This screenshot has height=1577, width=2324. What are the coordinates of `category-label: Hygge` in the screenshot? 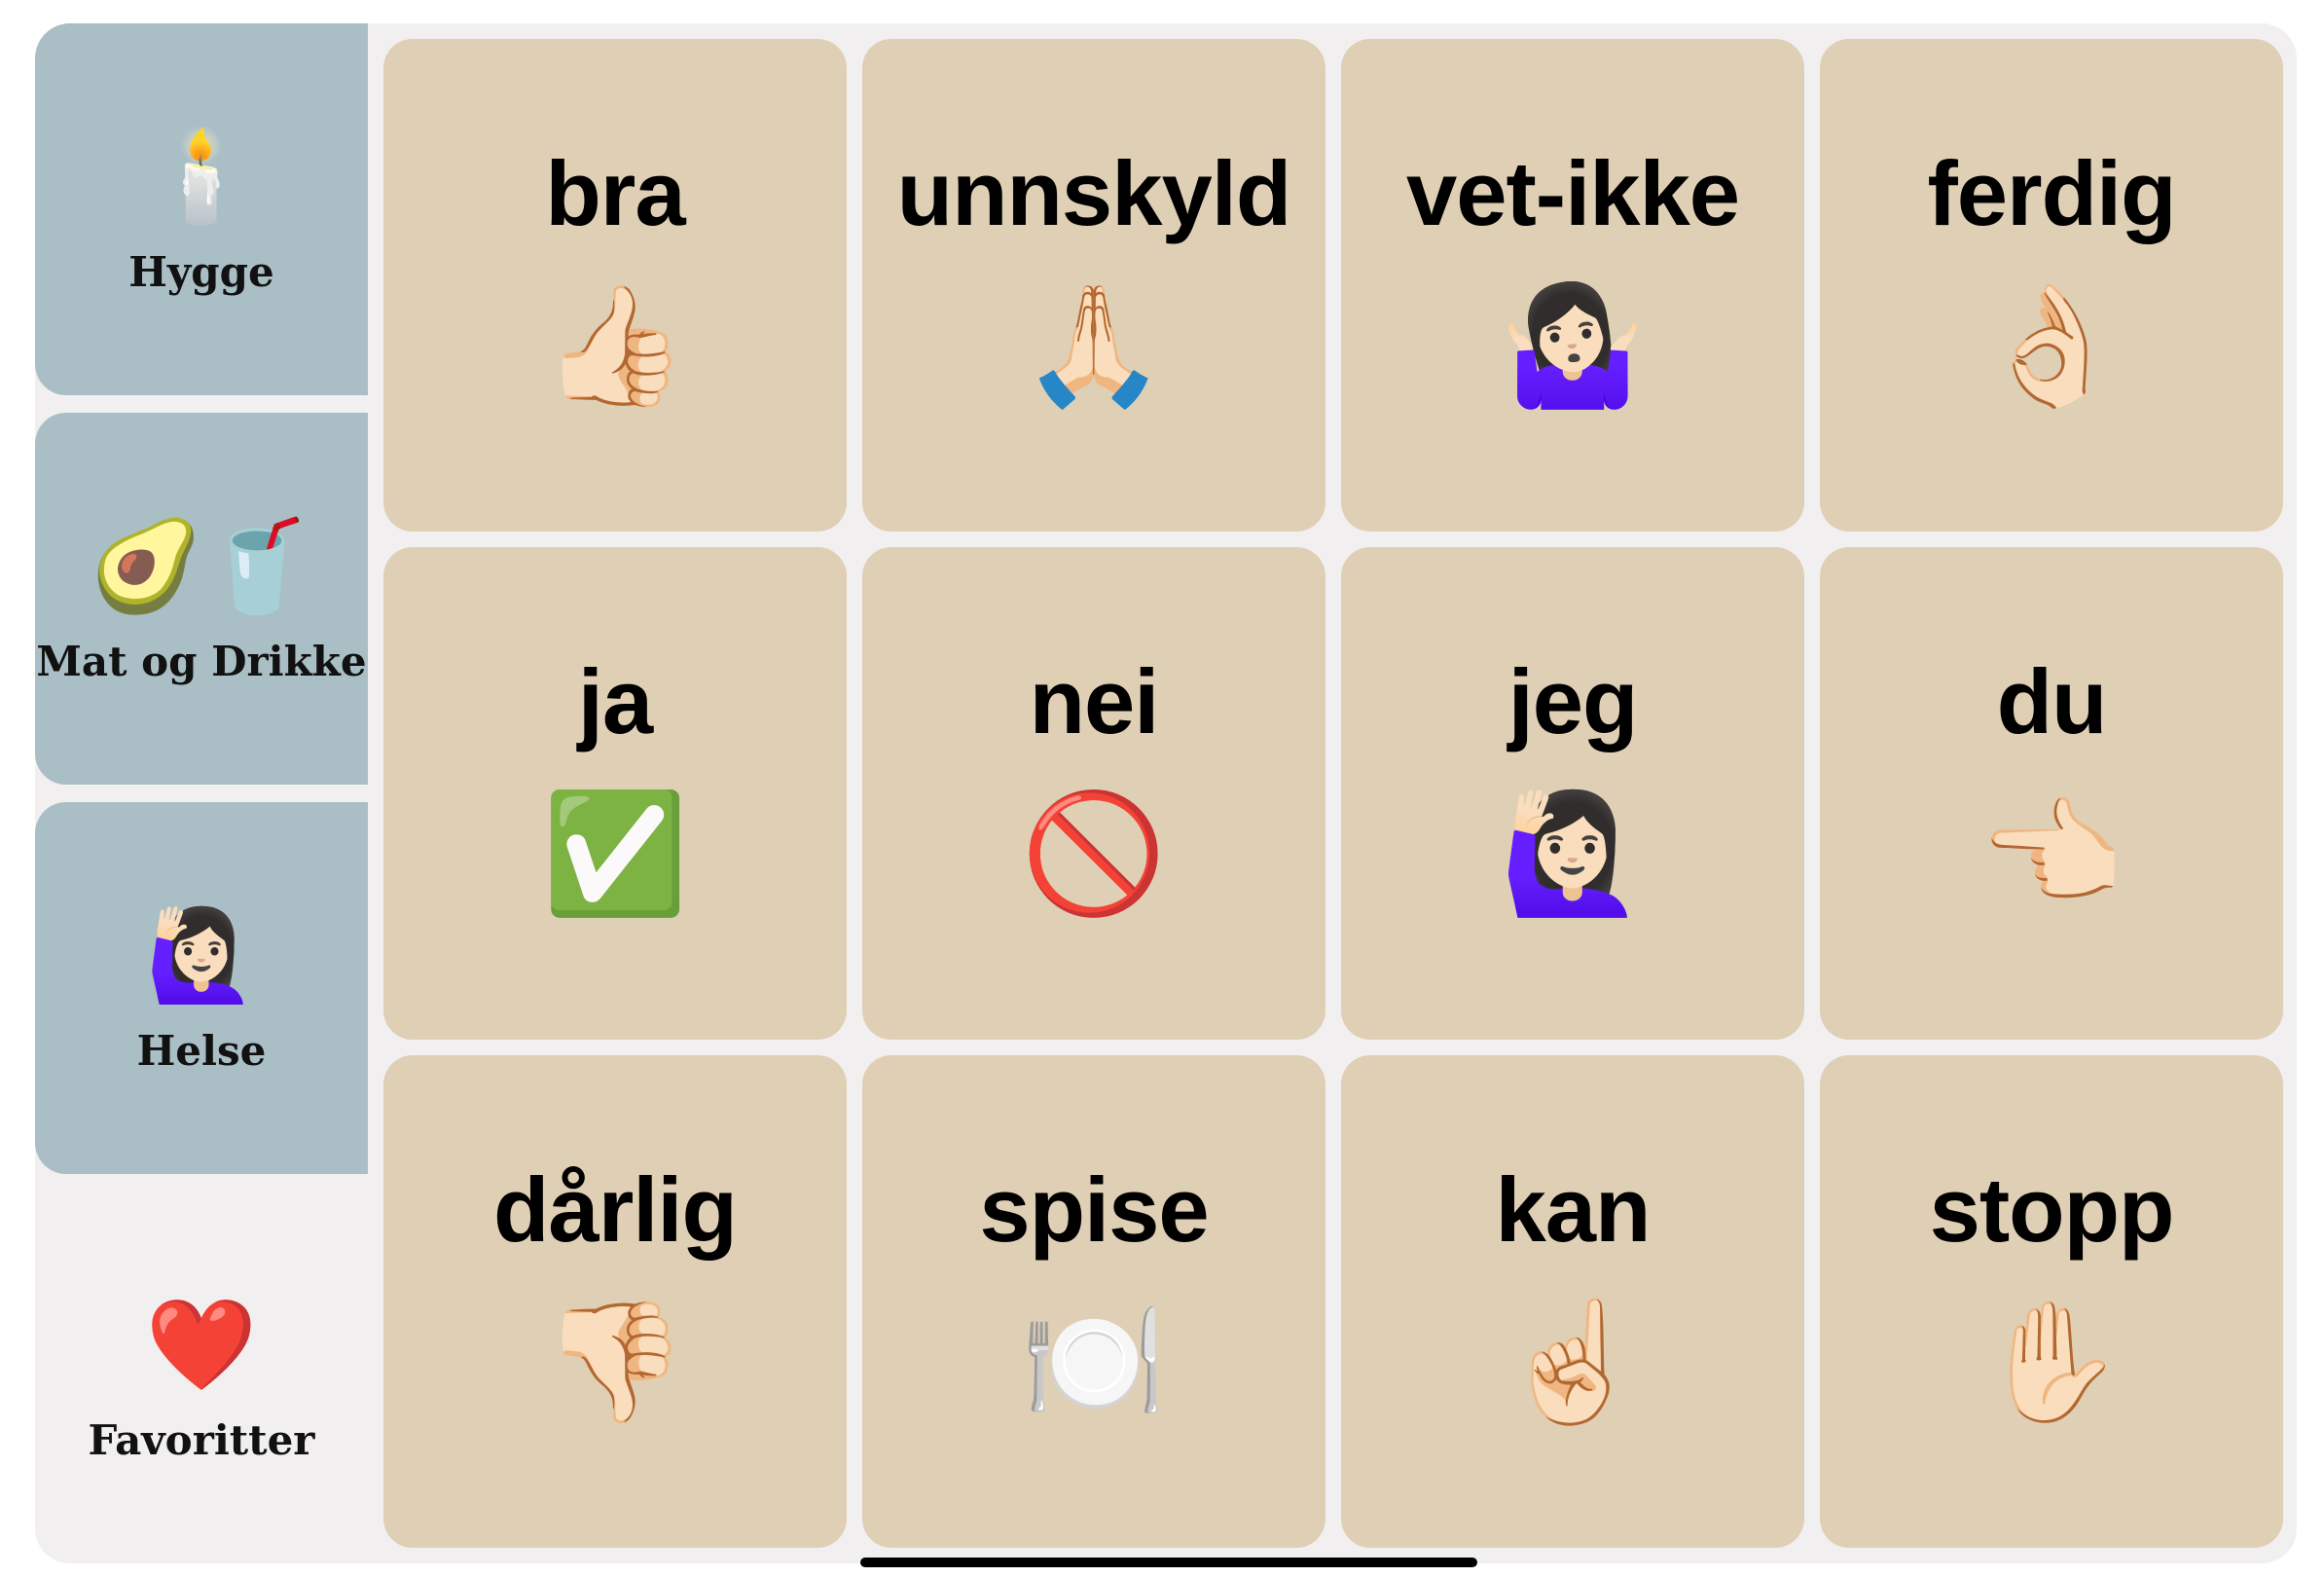 It's located at (201, 271).